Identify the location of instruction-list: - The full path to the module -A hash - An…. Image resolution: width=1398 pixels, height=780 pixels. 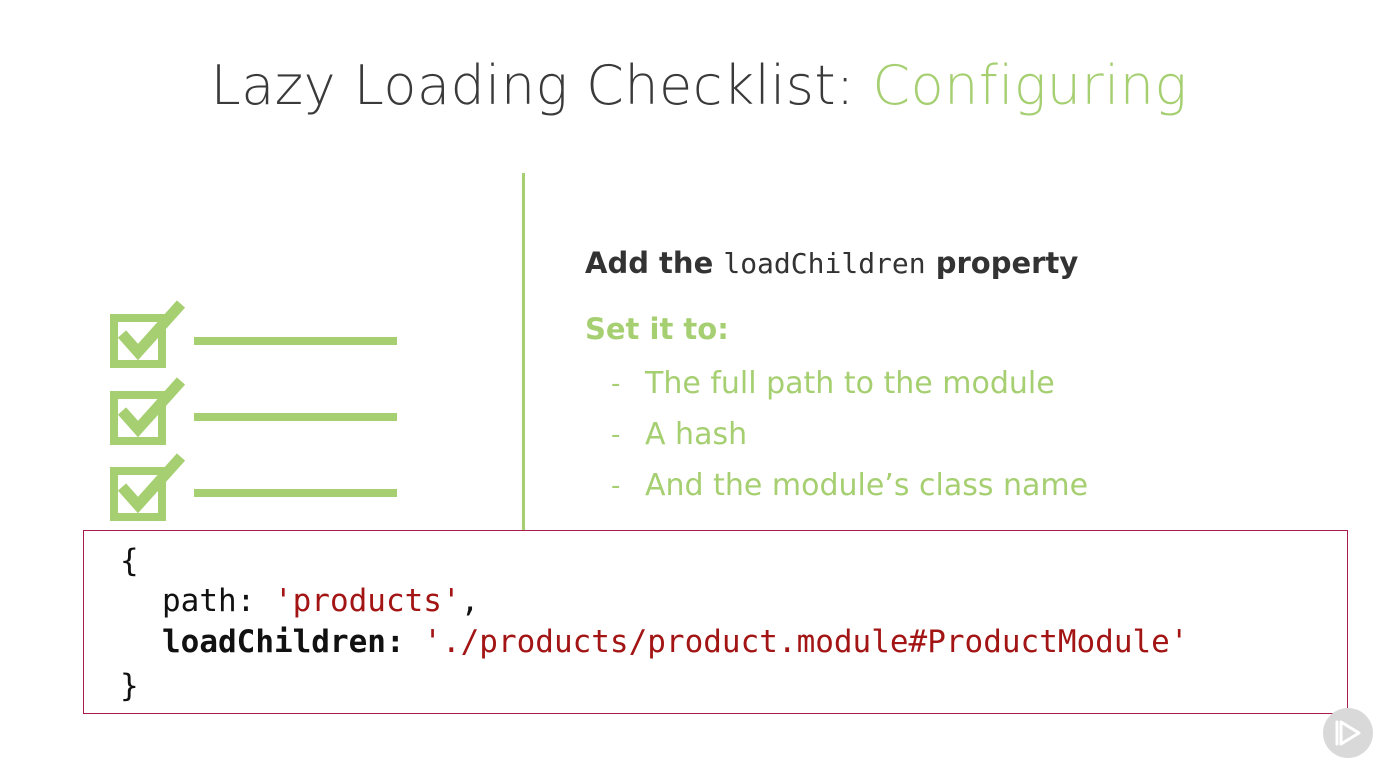
(945, 440).